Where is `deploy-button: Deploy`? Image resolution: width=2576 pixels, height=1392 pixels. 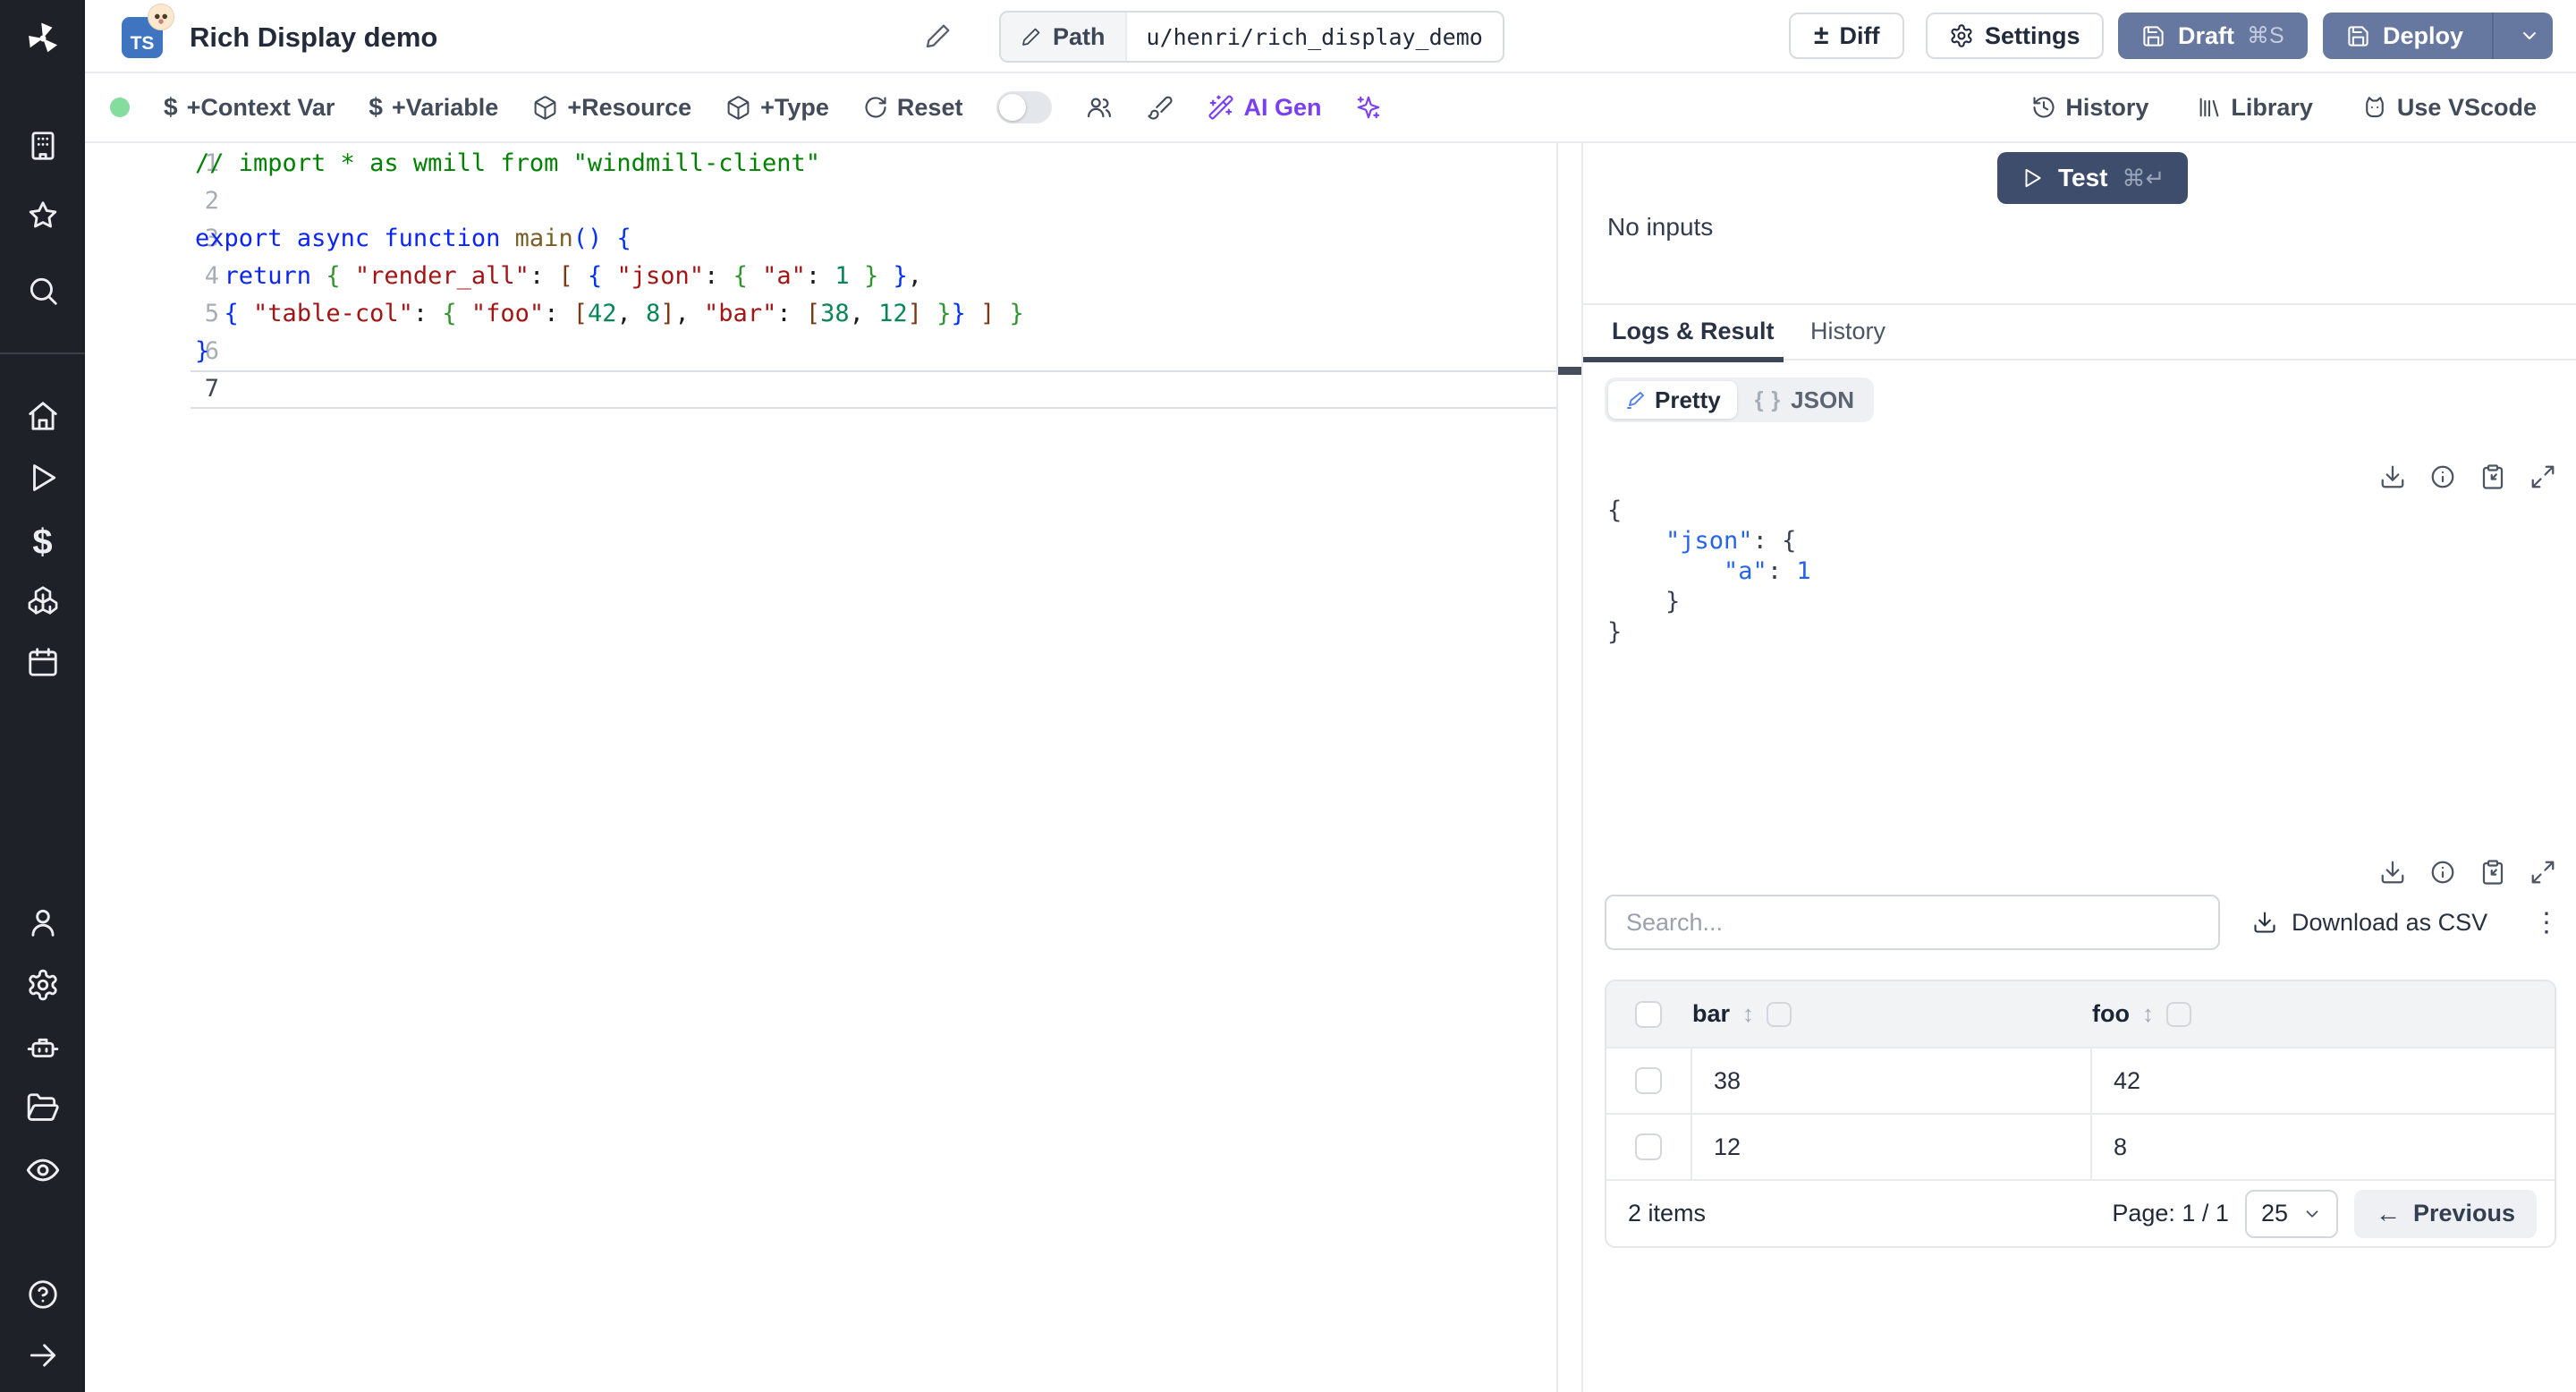 deploy-button: Deploy is located at coordinates (2438, 36).